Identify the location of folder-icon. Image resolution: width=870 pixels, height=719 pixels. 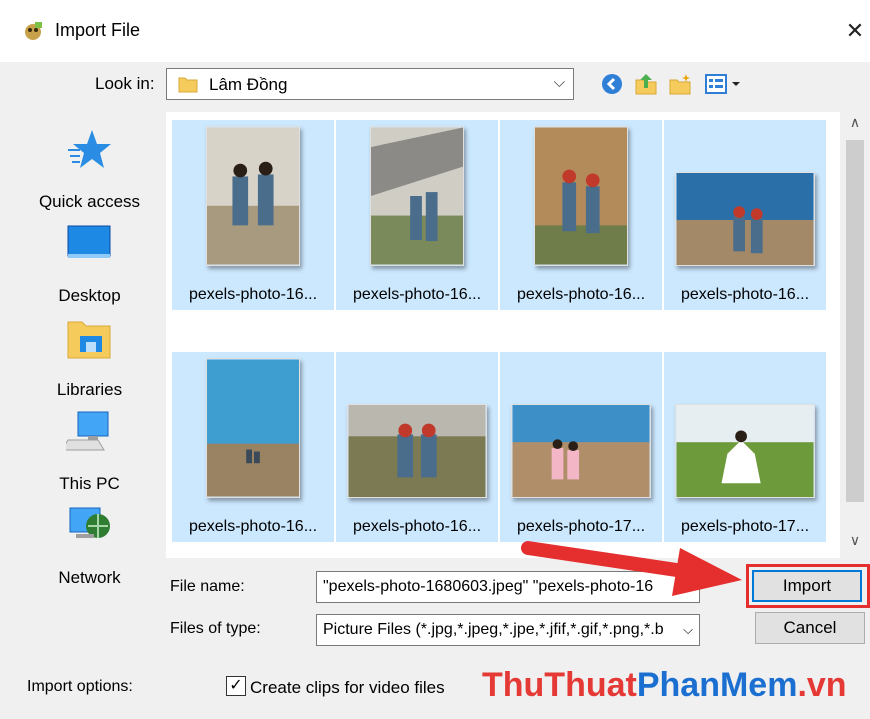
(188, 85).